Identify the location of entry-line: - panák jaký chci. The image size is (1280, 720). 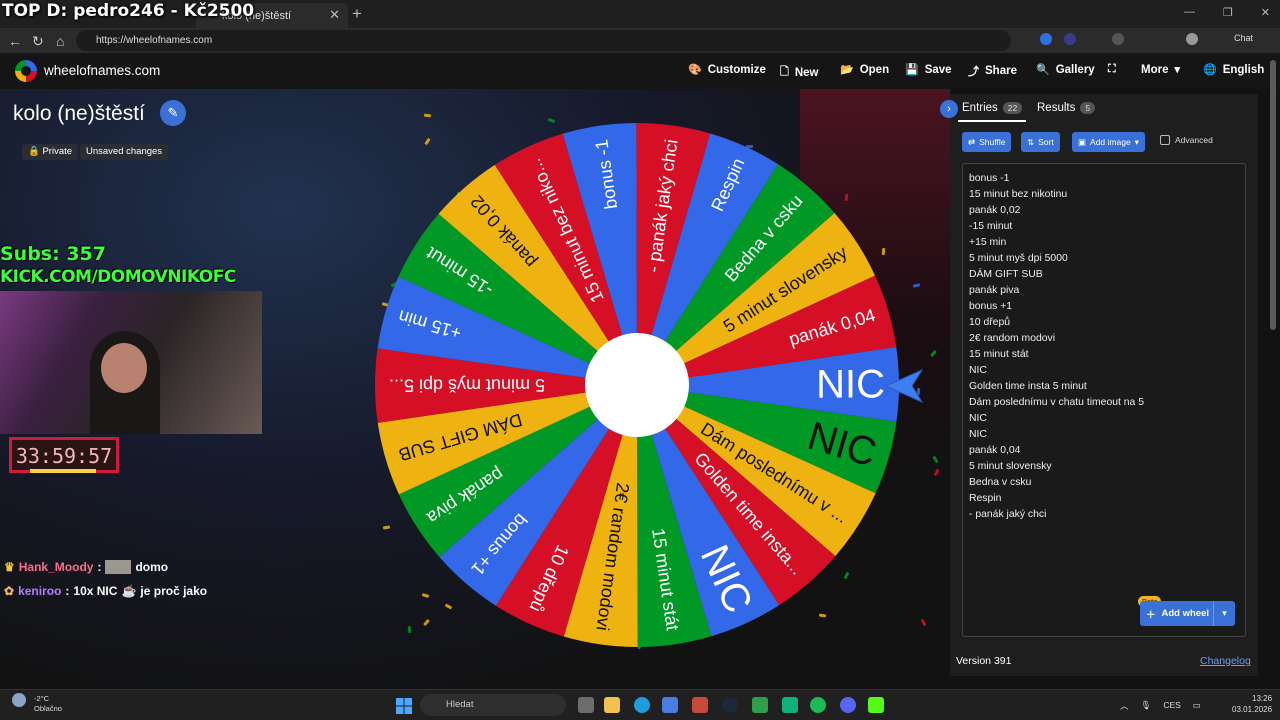
(1107, 515).